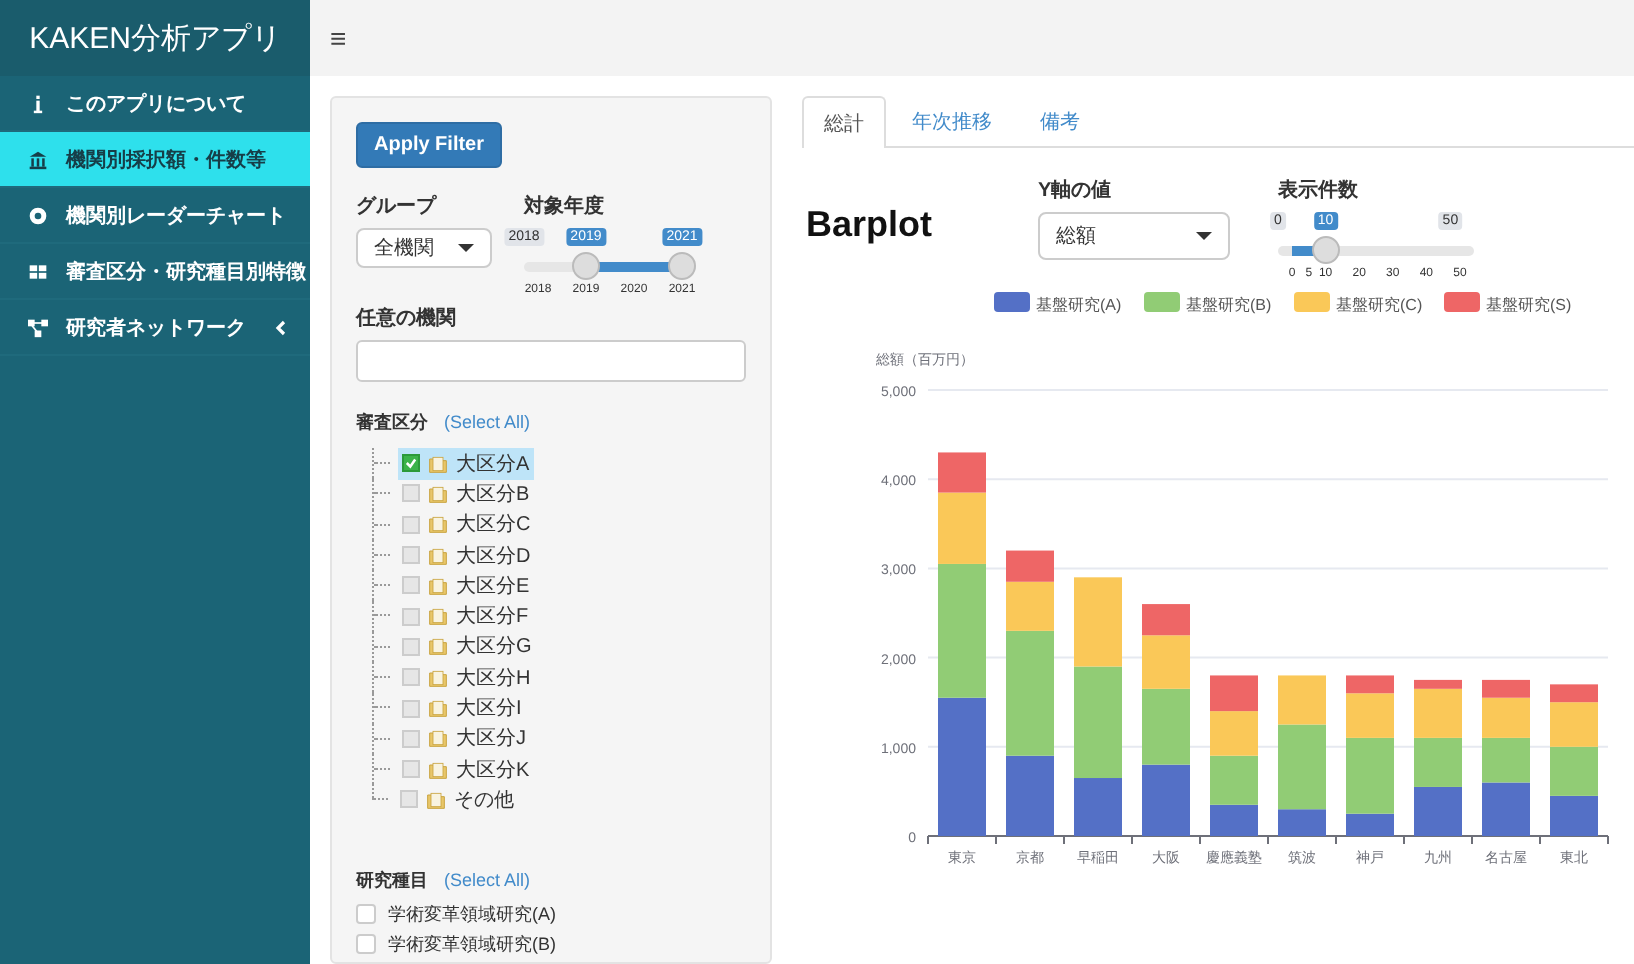 Image resolution: width=1634 pixels, height=964 pixels. What do you see at coordinates (155, 216) in the screenshot?
I see `sidebar-item: 機関別レーダーチャート` at bounding box center [155, 216].